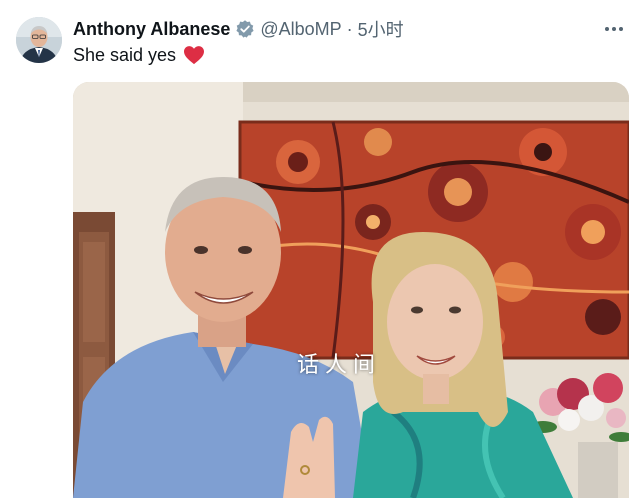 The width and height of the screenshot is (640, 498). I want to click on tweet-body: She said yes, so click(139, 55).